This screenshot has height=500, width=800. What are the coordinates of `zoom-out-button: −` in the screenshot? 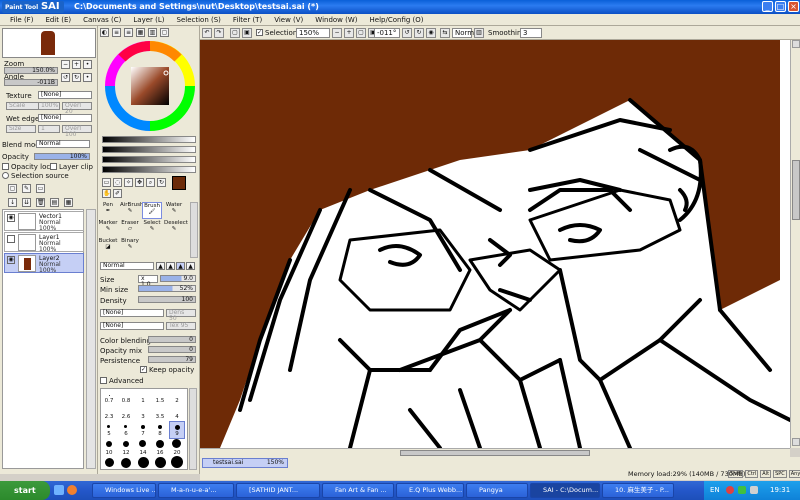 It's located at (337, 33).